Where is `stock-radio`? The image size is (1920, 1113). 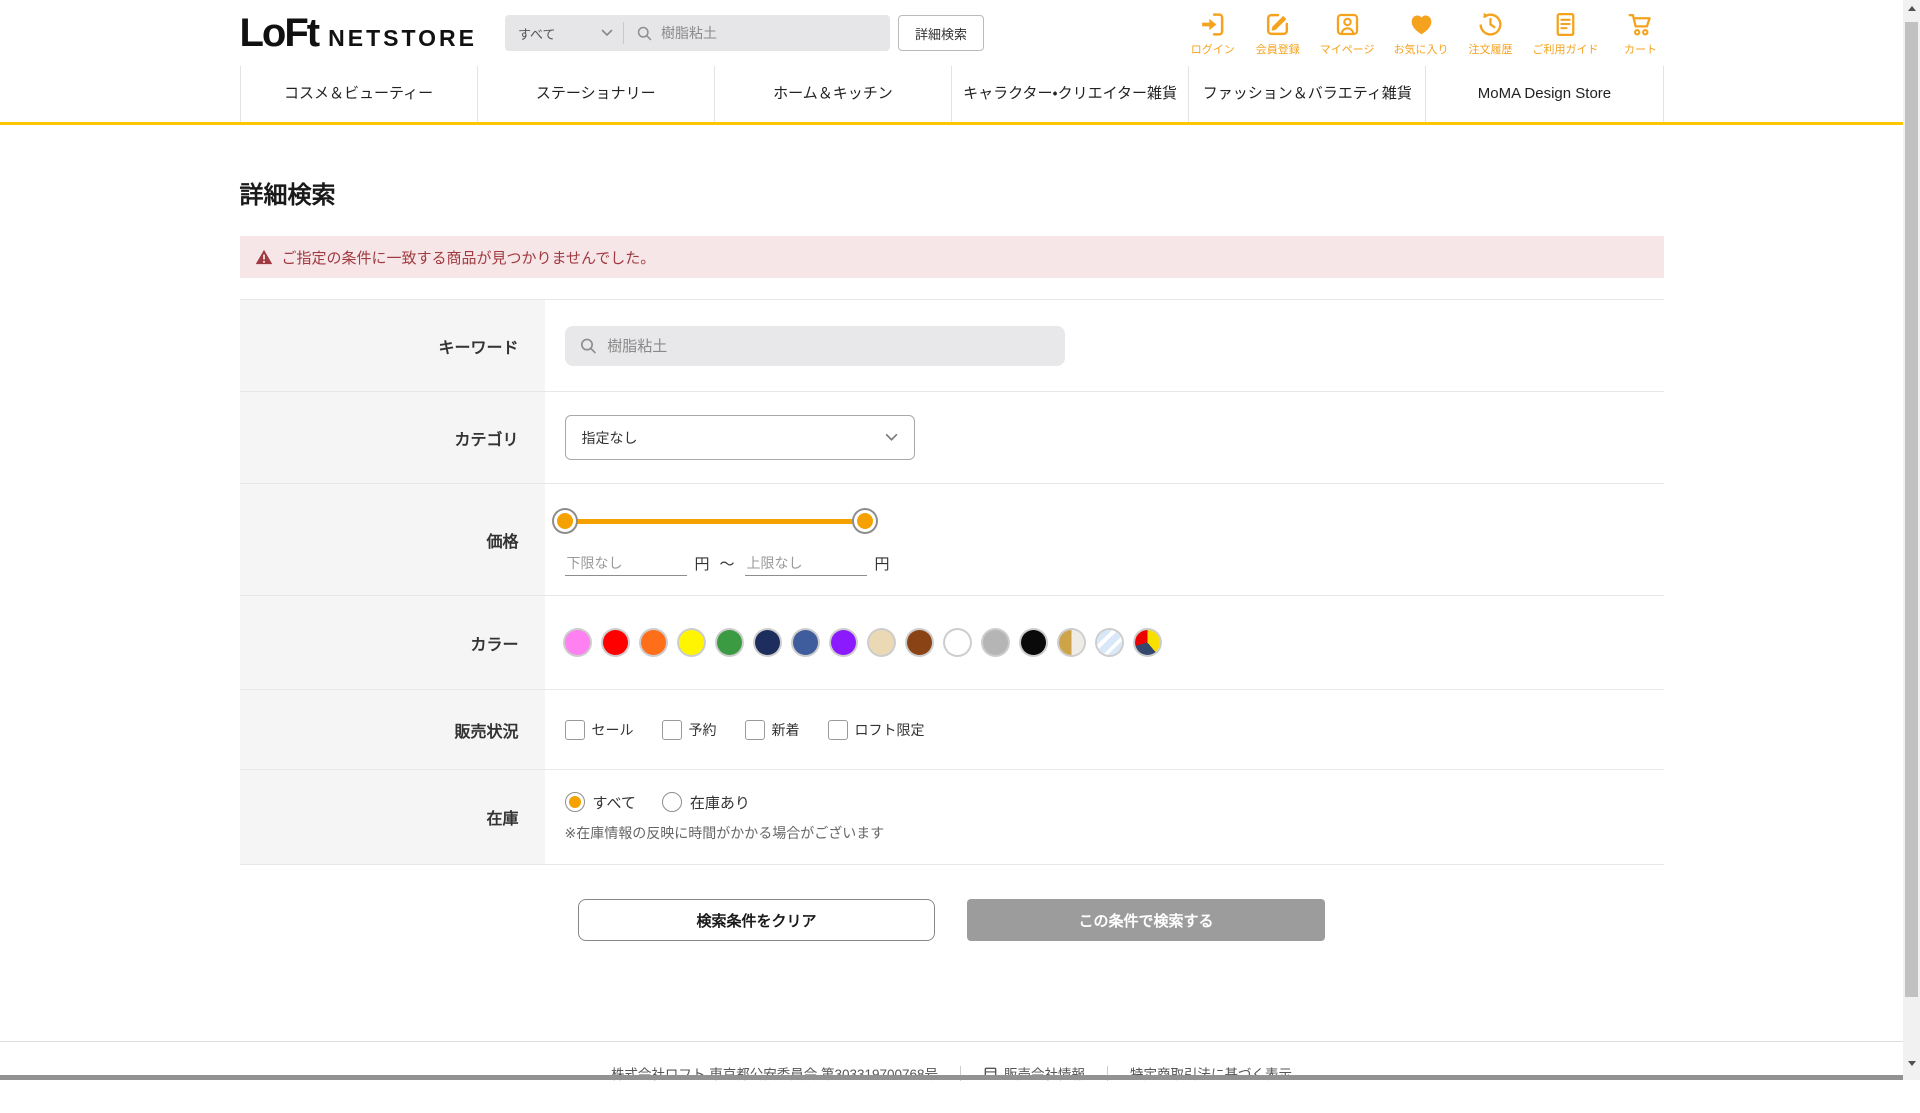 stock-radio is located at coordinates (574, 802).